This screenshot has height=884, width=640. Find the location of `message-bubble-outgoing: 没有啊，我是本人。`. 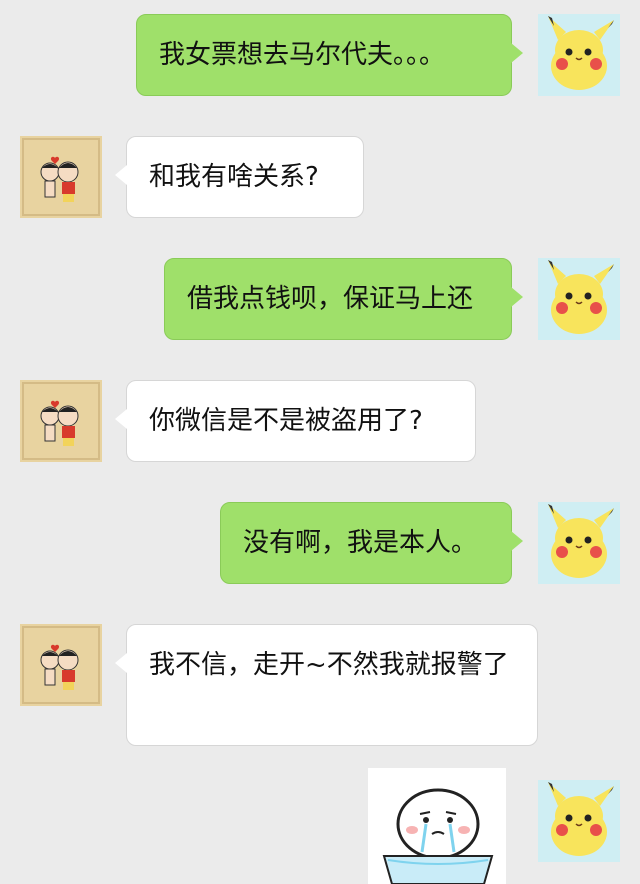

message-bubble-outgoing: 没有啊，我是本人。 is located at coordinates (371, 543).